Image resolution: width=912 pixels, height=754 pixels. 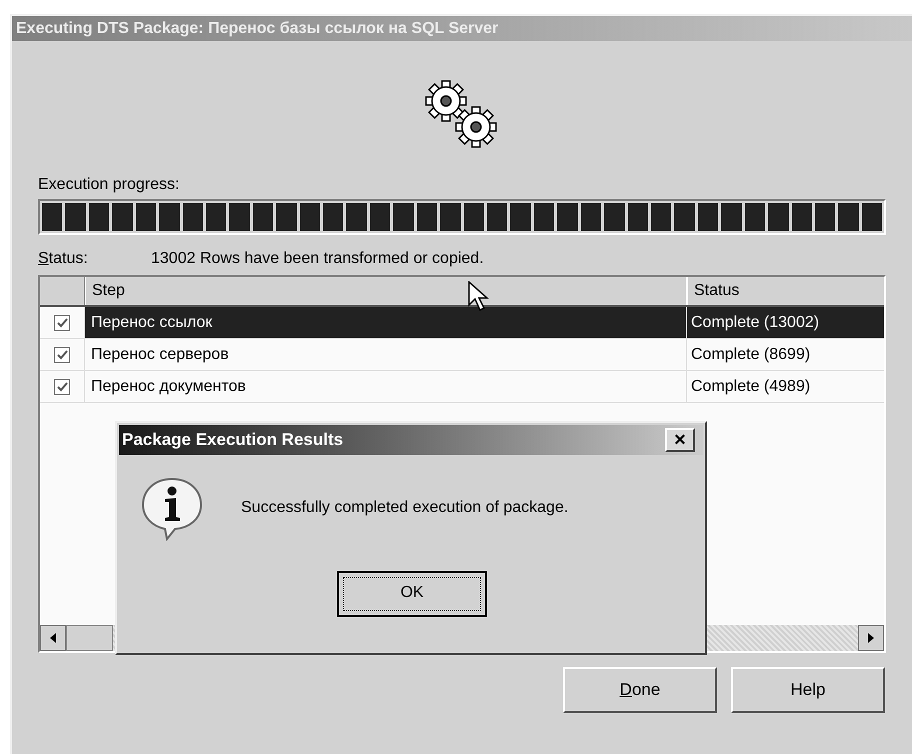 I want to click on dialog-button: Done, so click(x=640, y=690).